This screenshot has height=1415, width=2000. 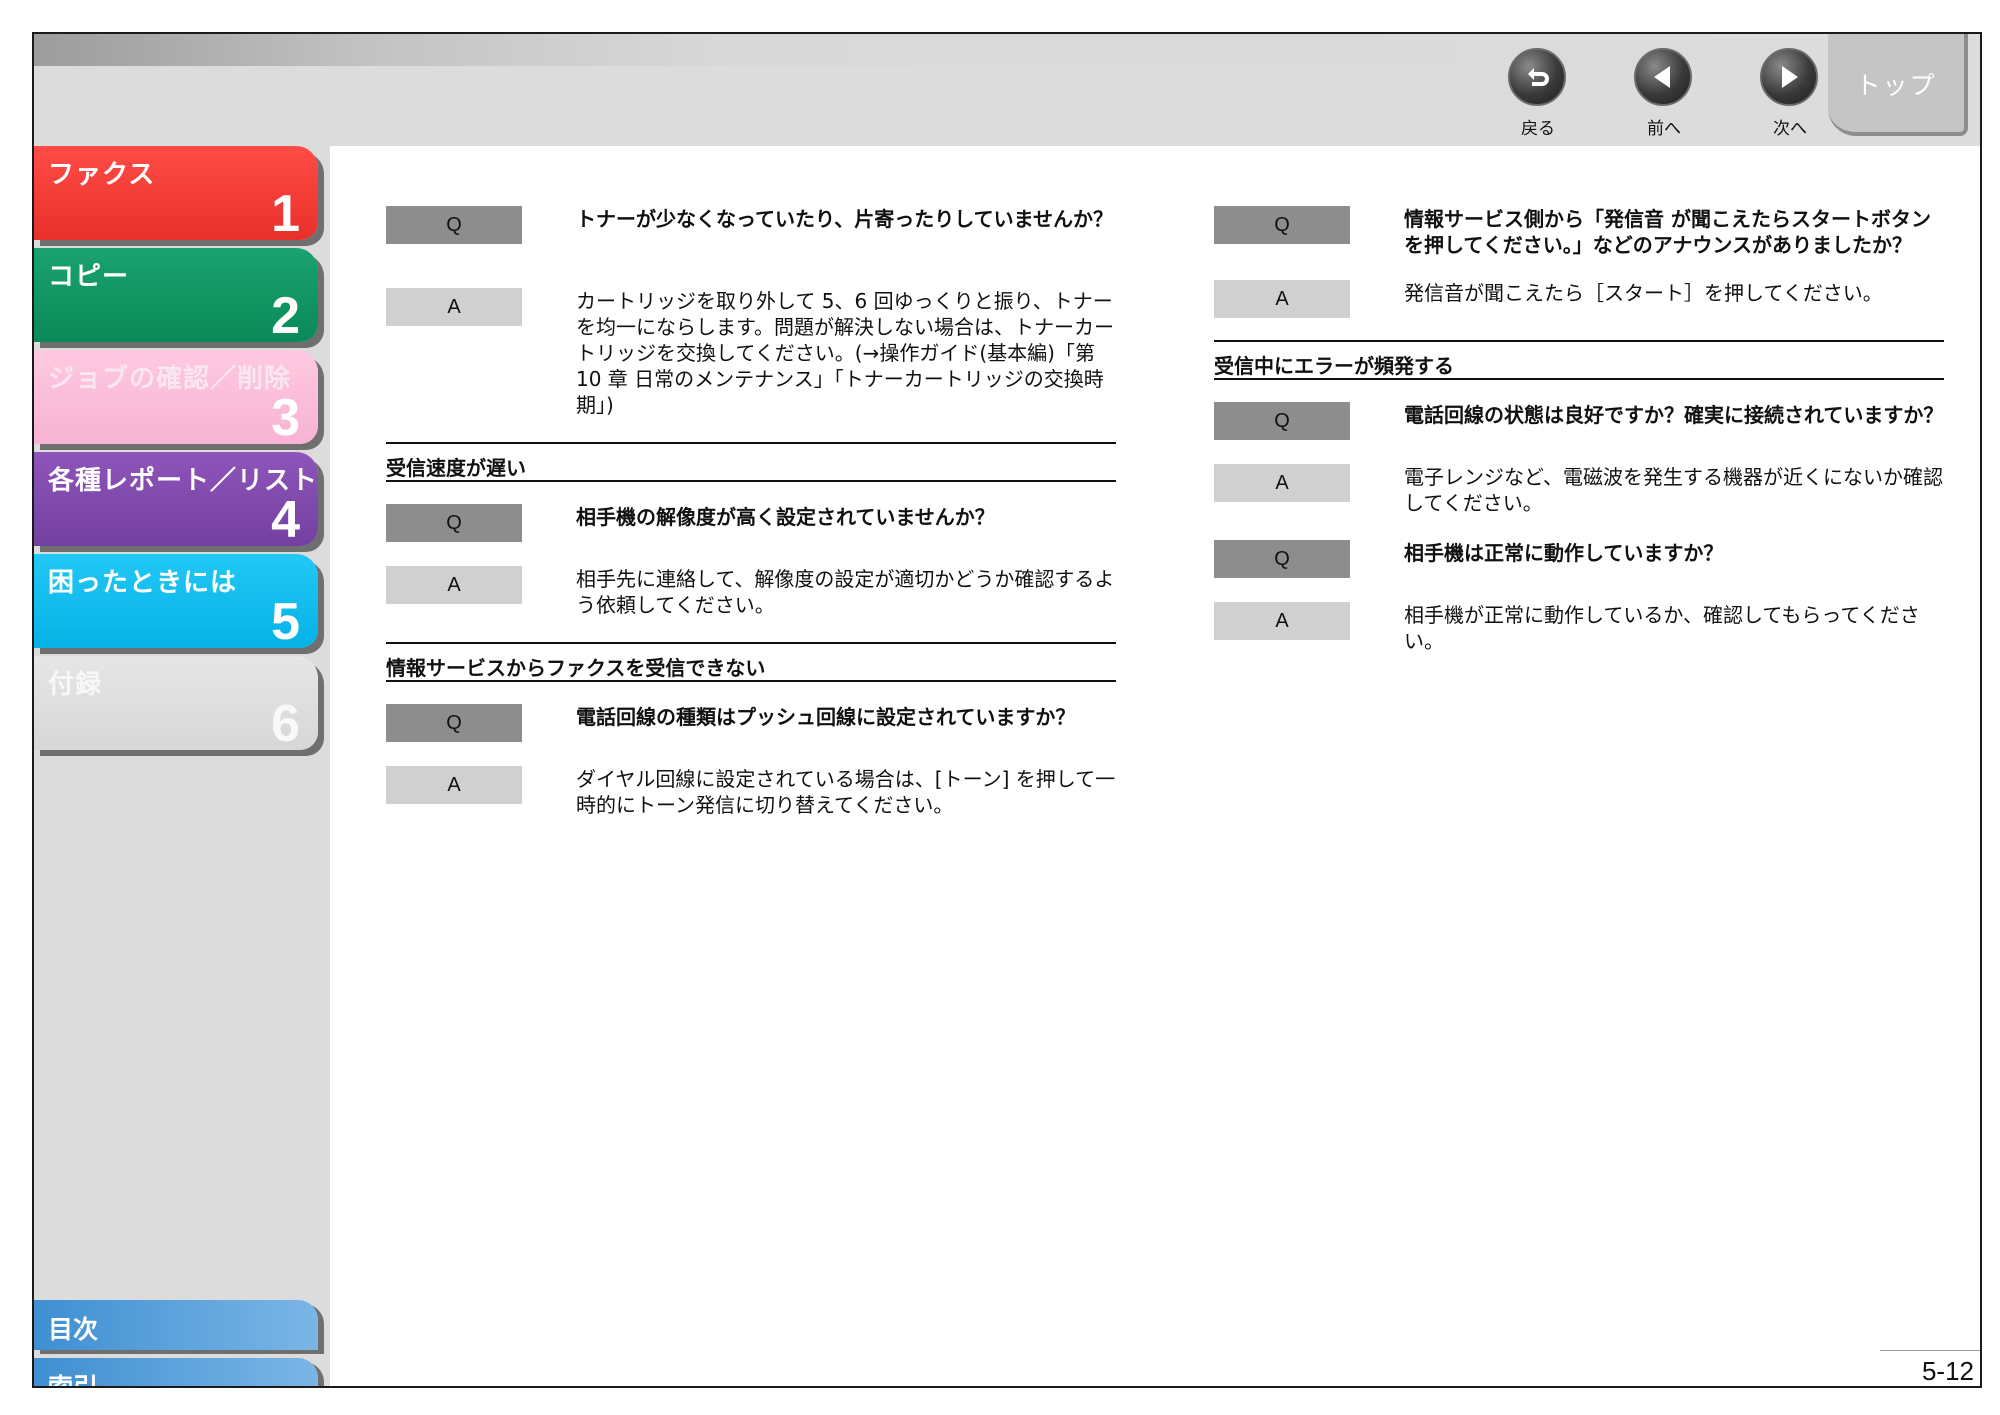 What do you see at coordinates (285, 620) in the screenshot?
I see `chapter-tab-number: 5` at bounding box center [285, 620].